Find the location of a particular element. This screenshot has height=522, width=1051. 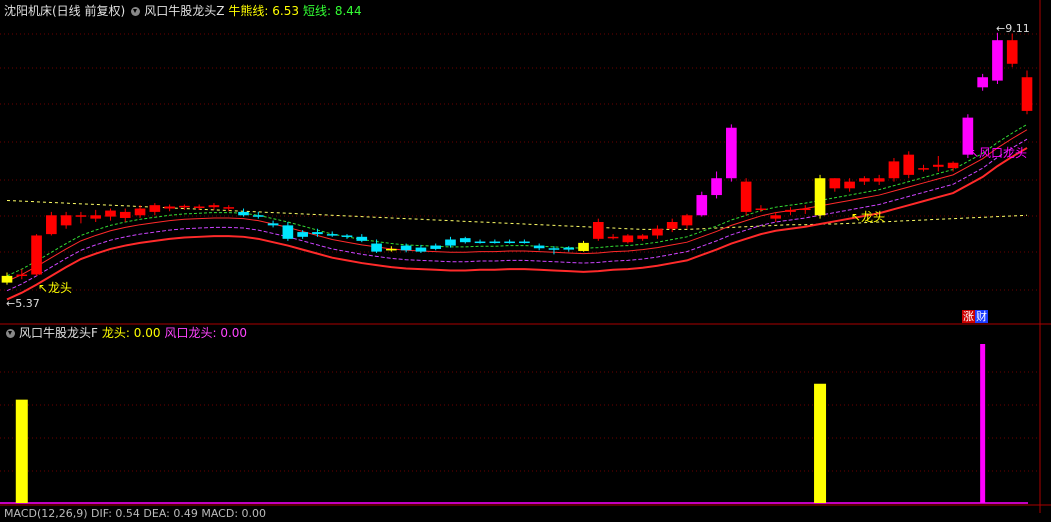

low-price-label: ←5.37 is located at coordinates (23, 303).